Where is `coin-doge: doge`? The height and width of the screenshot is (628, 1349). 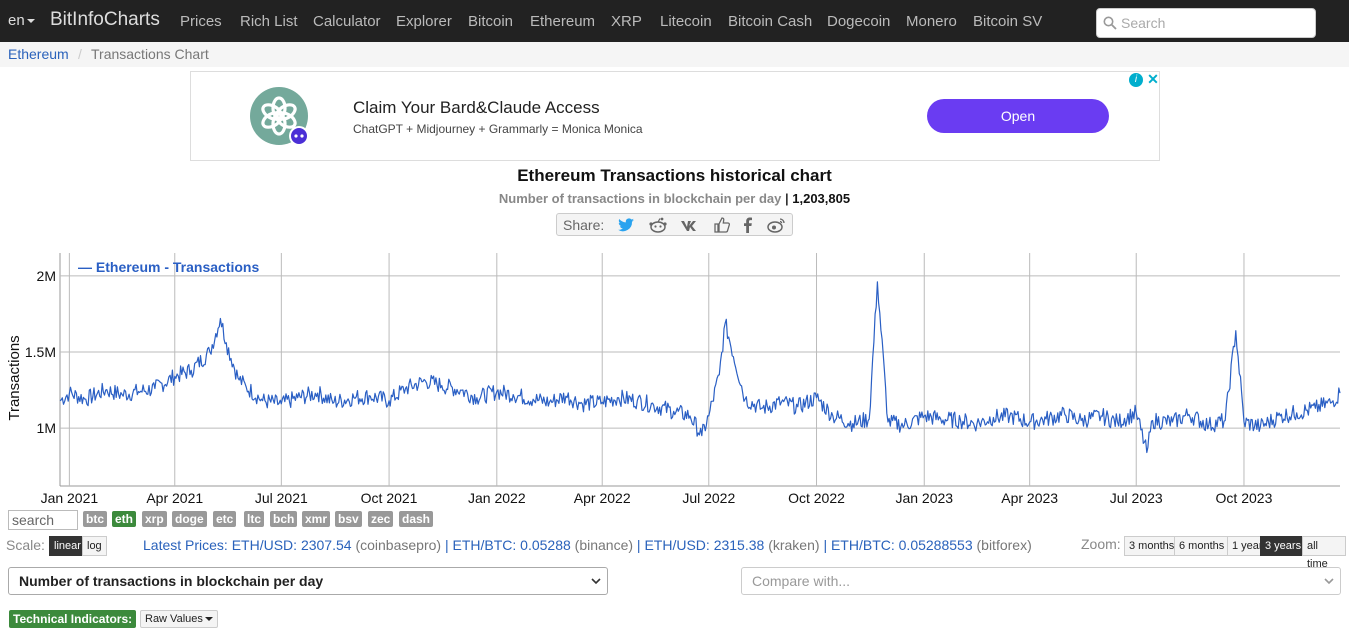
coin-doge: doge is located at coordinates (189, 519).